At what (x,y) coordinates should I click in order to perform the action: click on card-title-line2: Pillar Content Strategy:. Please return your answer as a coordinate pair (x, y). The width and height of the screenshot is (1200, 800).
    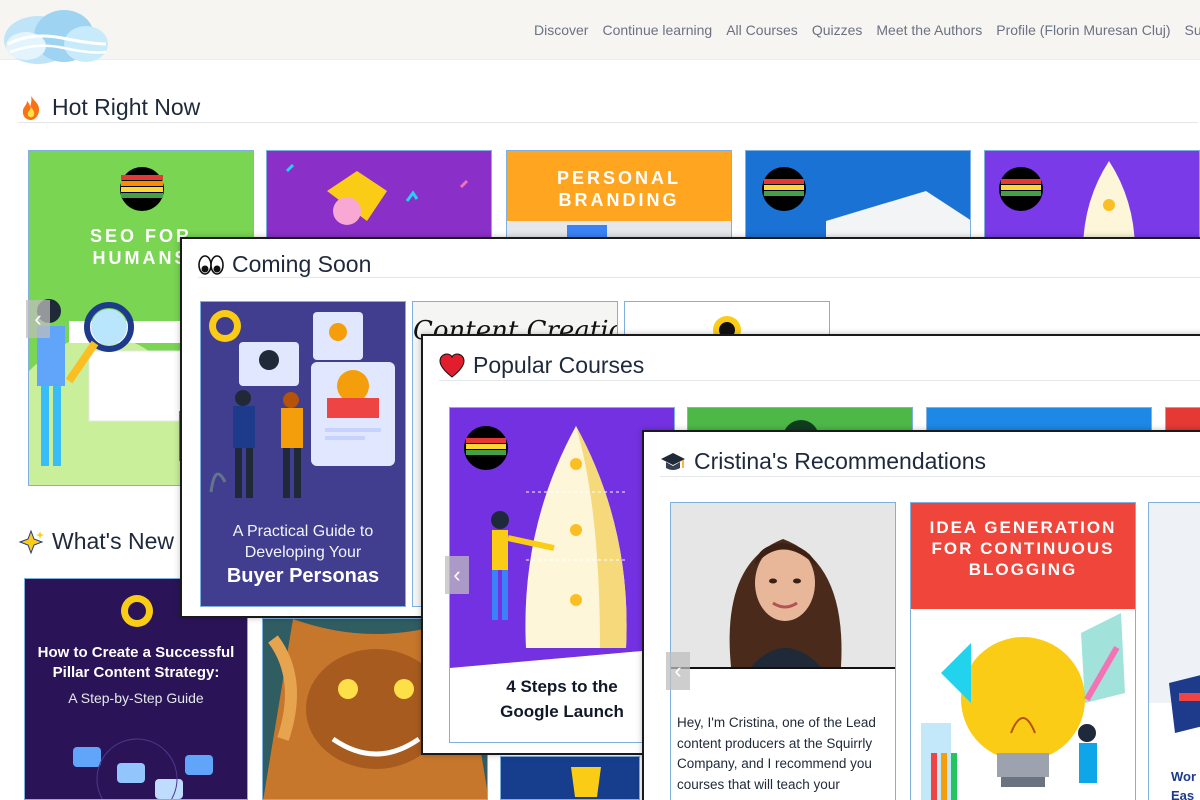
    Looking at the image, I should click on (136, 672).